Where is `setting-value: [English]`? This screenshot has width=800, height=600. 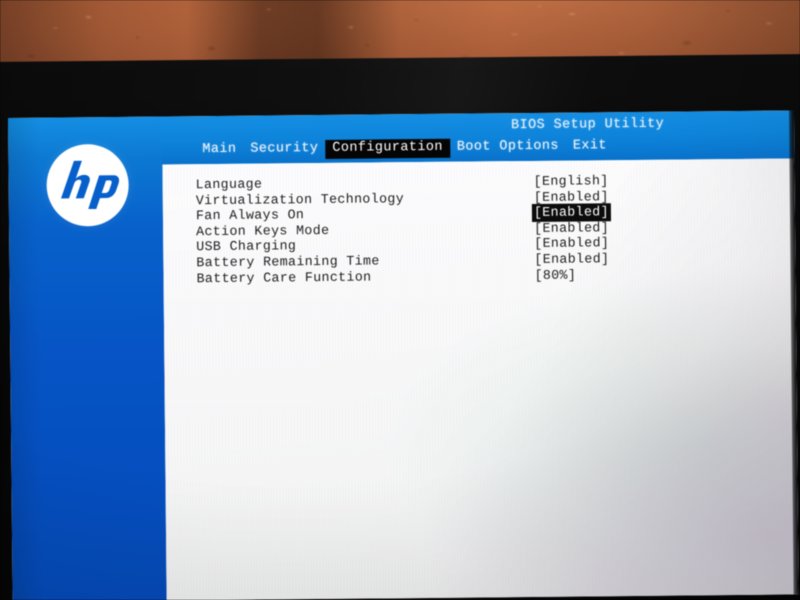 setting-value: [English] is located at coordinates (571, 181).